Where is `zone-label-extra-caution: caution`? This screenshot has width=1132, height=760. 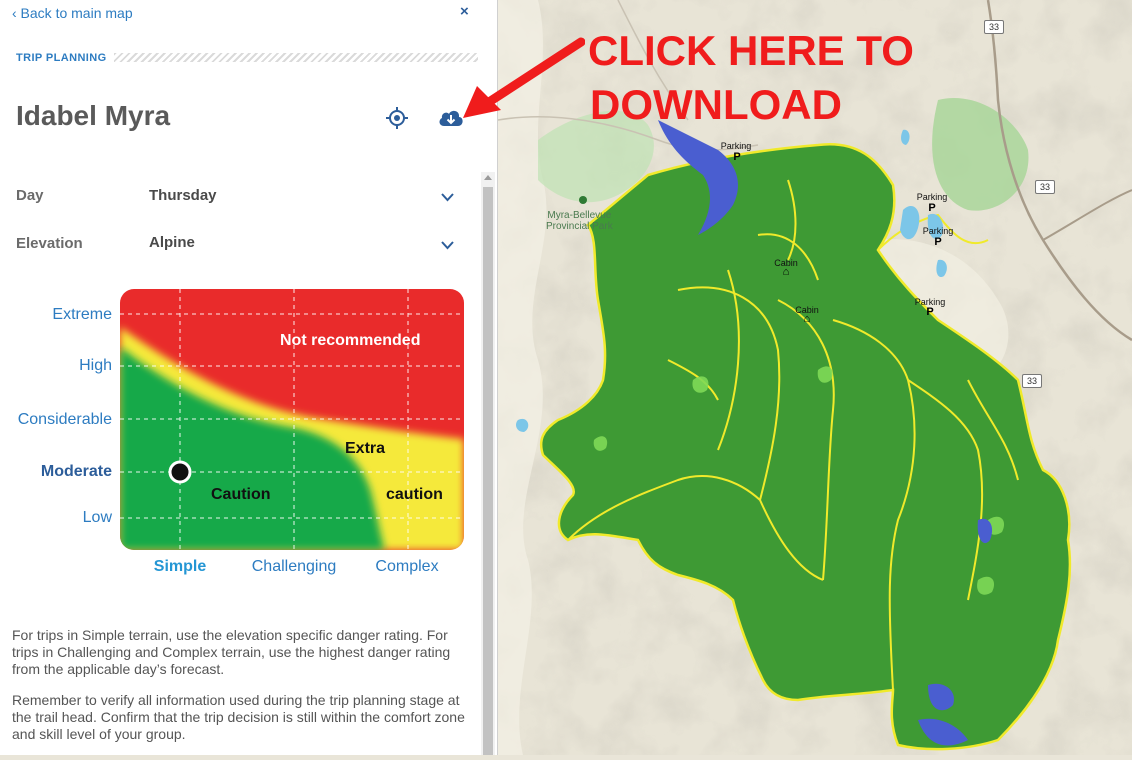 zone-label-extra-caution: caution is located at coordinates (414, 494).